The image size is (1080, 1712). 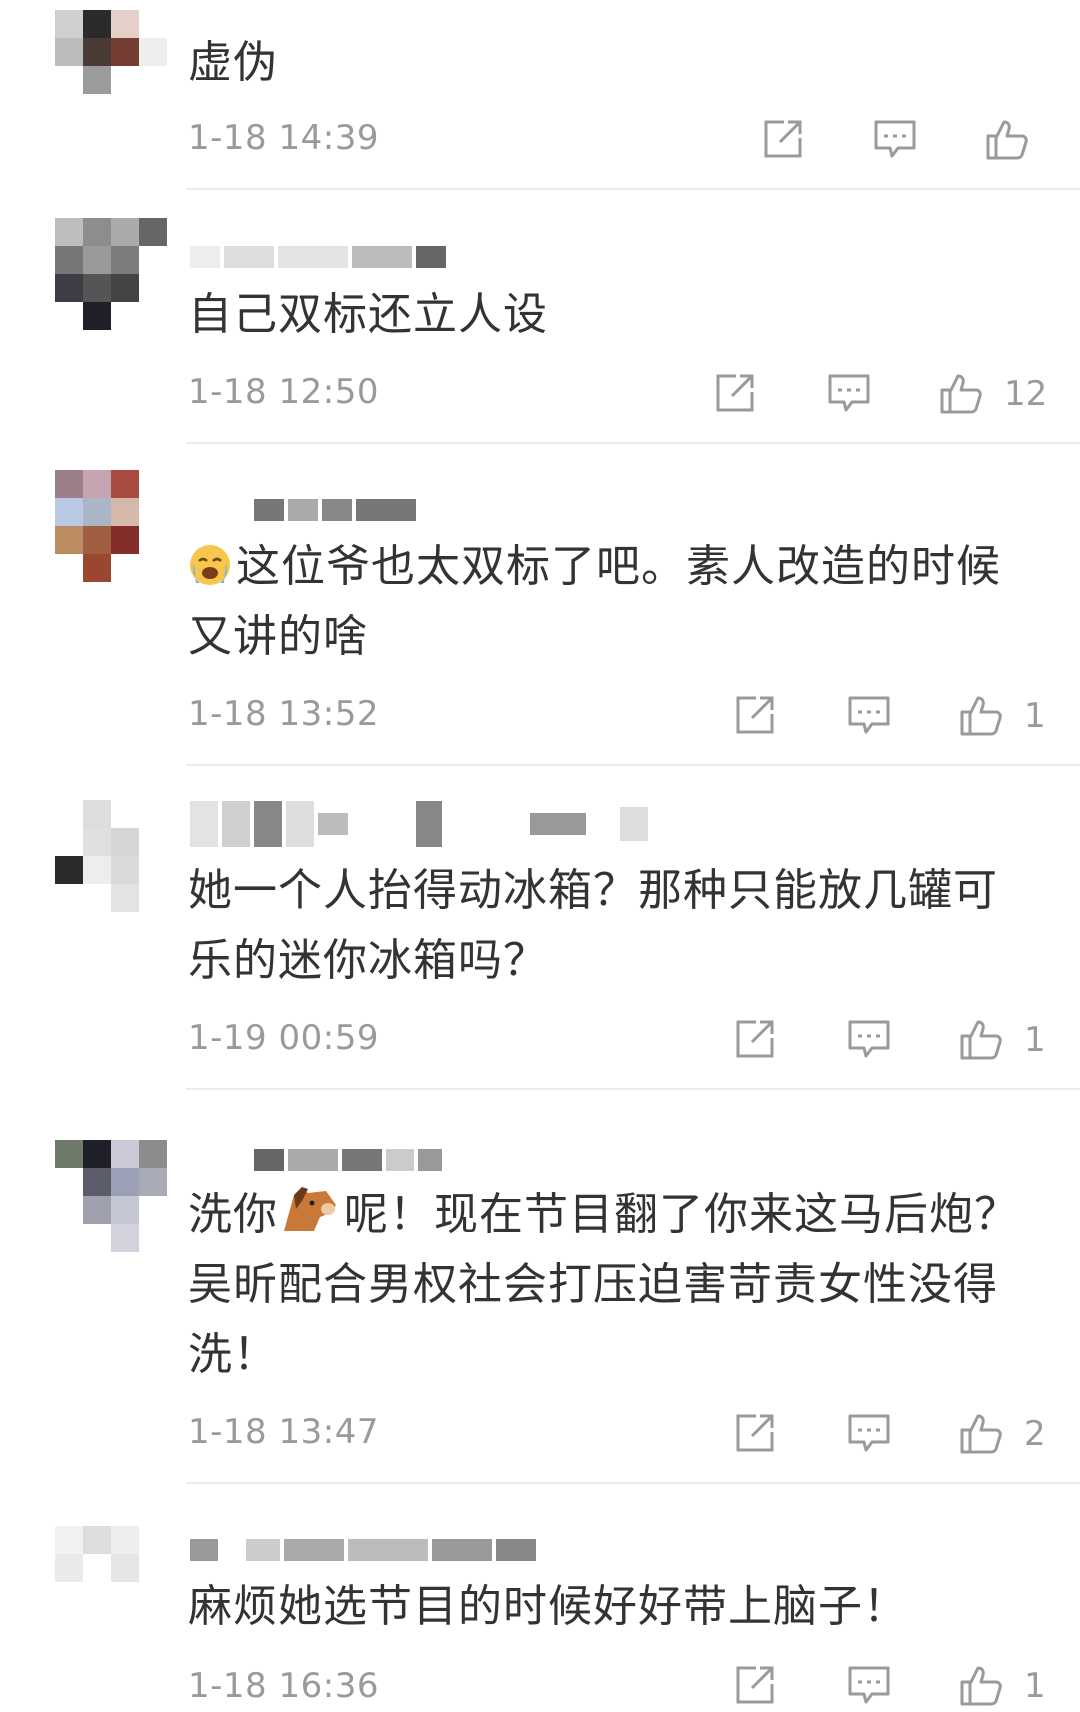 What do you see at coordinates (283, 714) in the screenshot?
I see `comment-time: 1-18 13:52` at bounding box center [283, 714].